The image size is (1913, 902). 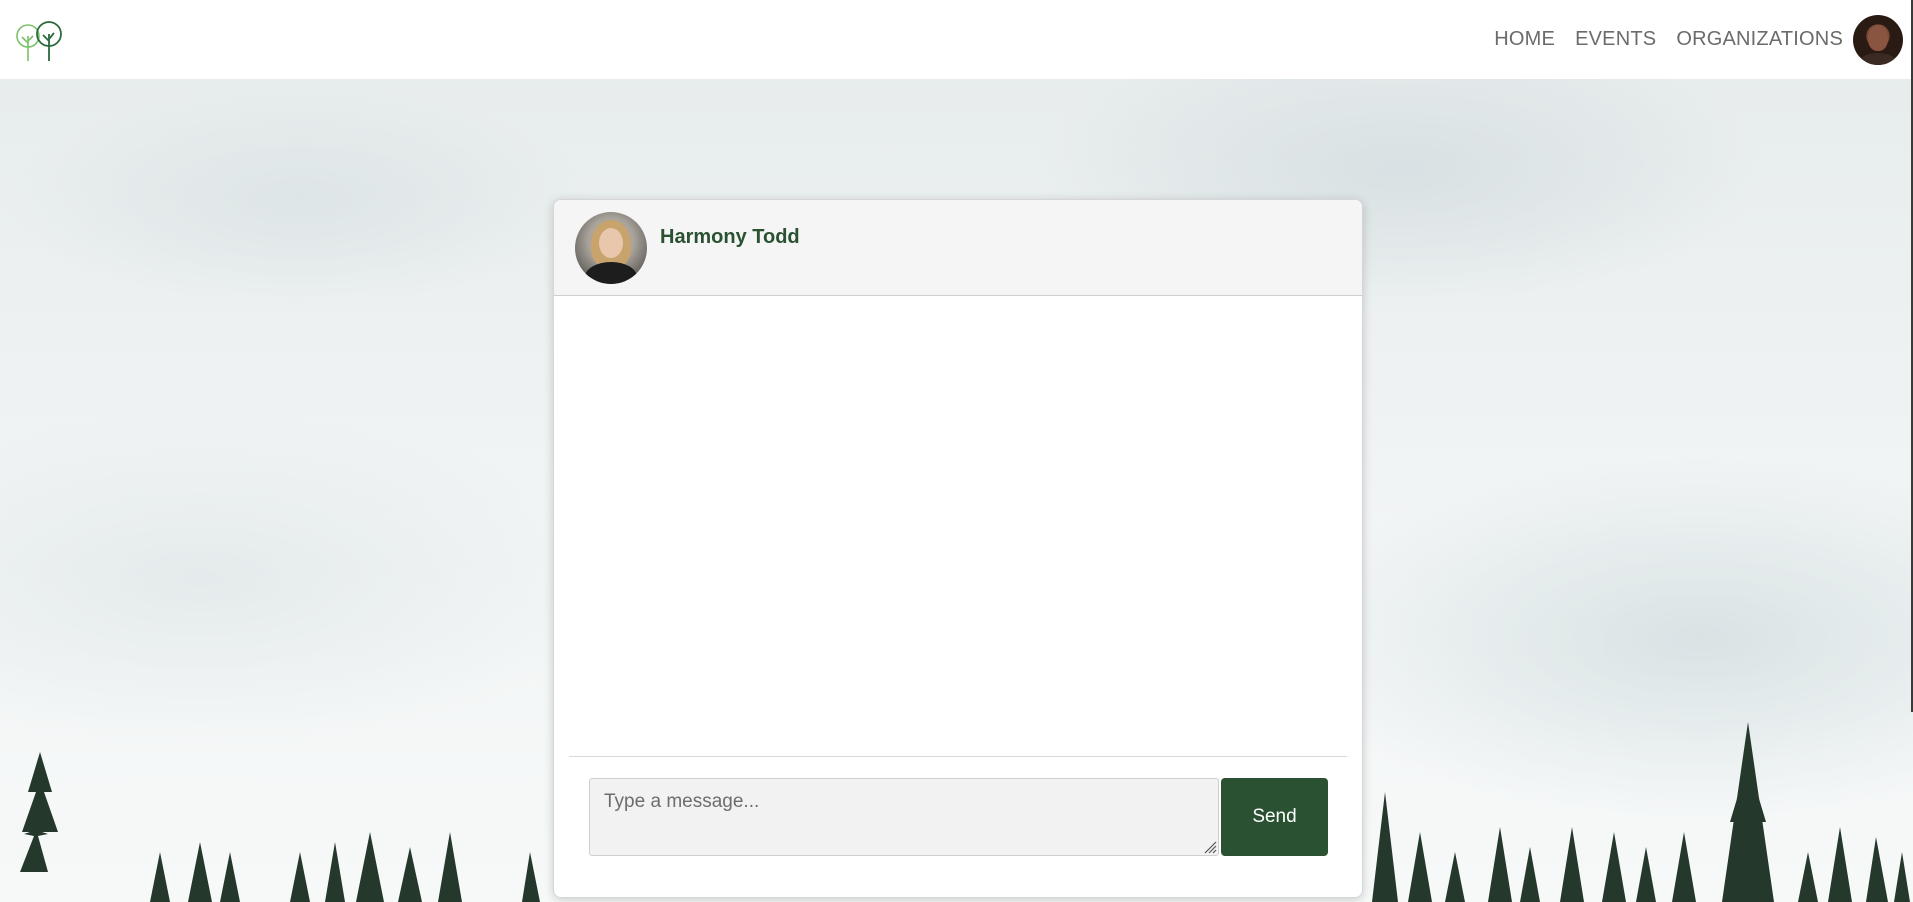 I want to click on message-composer: Send, so click(x=960, y=817).